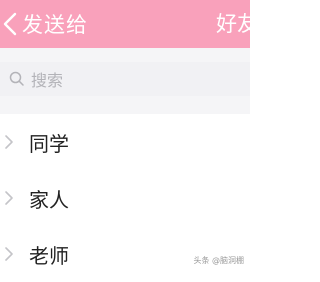  What do you see at coordinates (233, 24) in the screenshot?
I see `friends-tab-label: 好友` at bounding box center [233, 24].